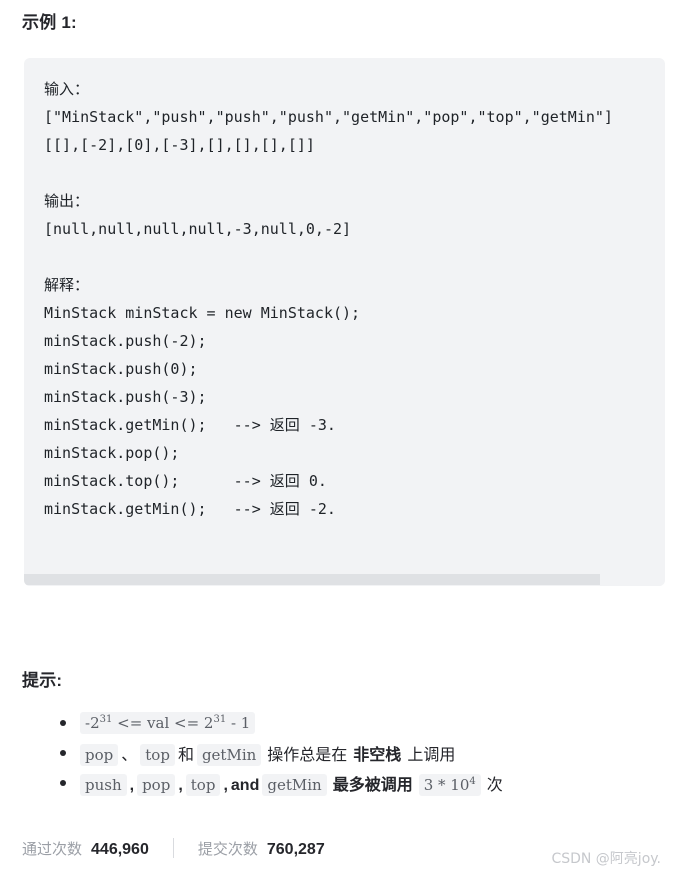  What do you see at coordinates (103, 784) in the screenshot?
I see `code-push: push` at bounding box center [103, 784].